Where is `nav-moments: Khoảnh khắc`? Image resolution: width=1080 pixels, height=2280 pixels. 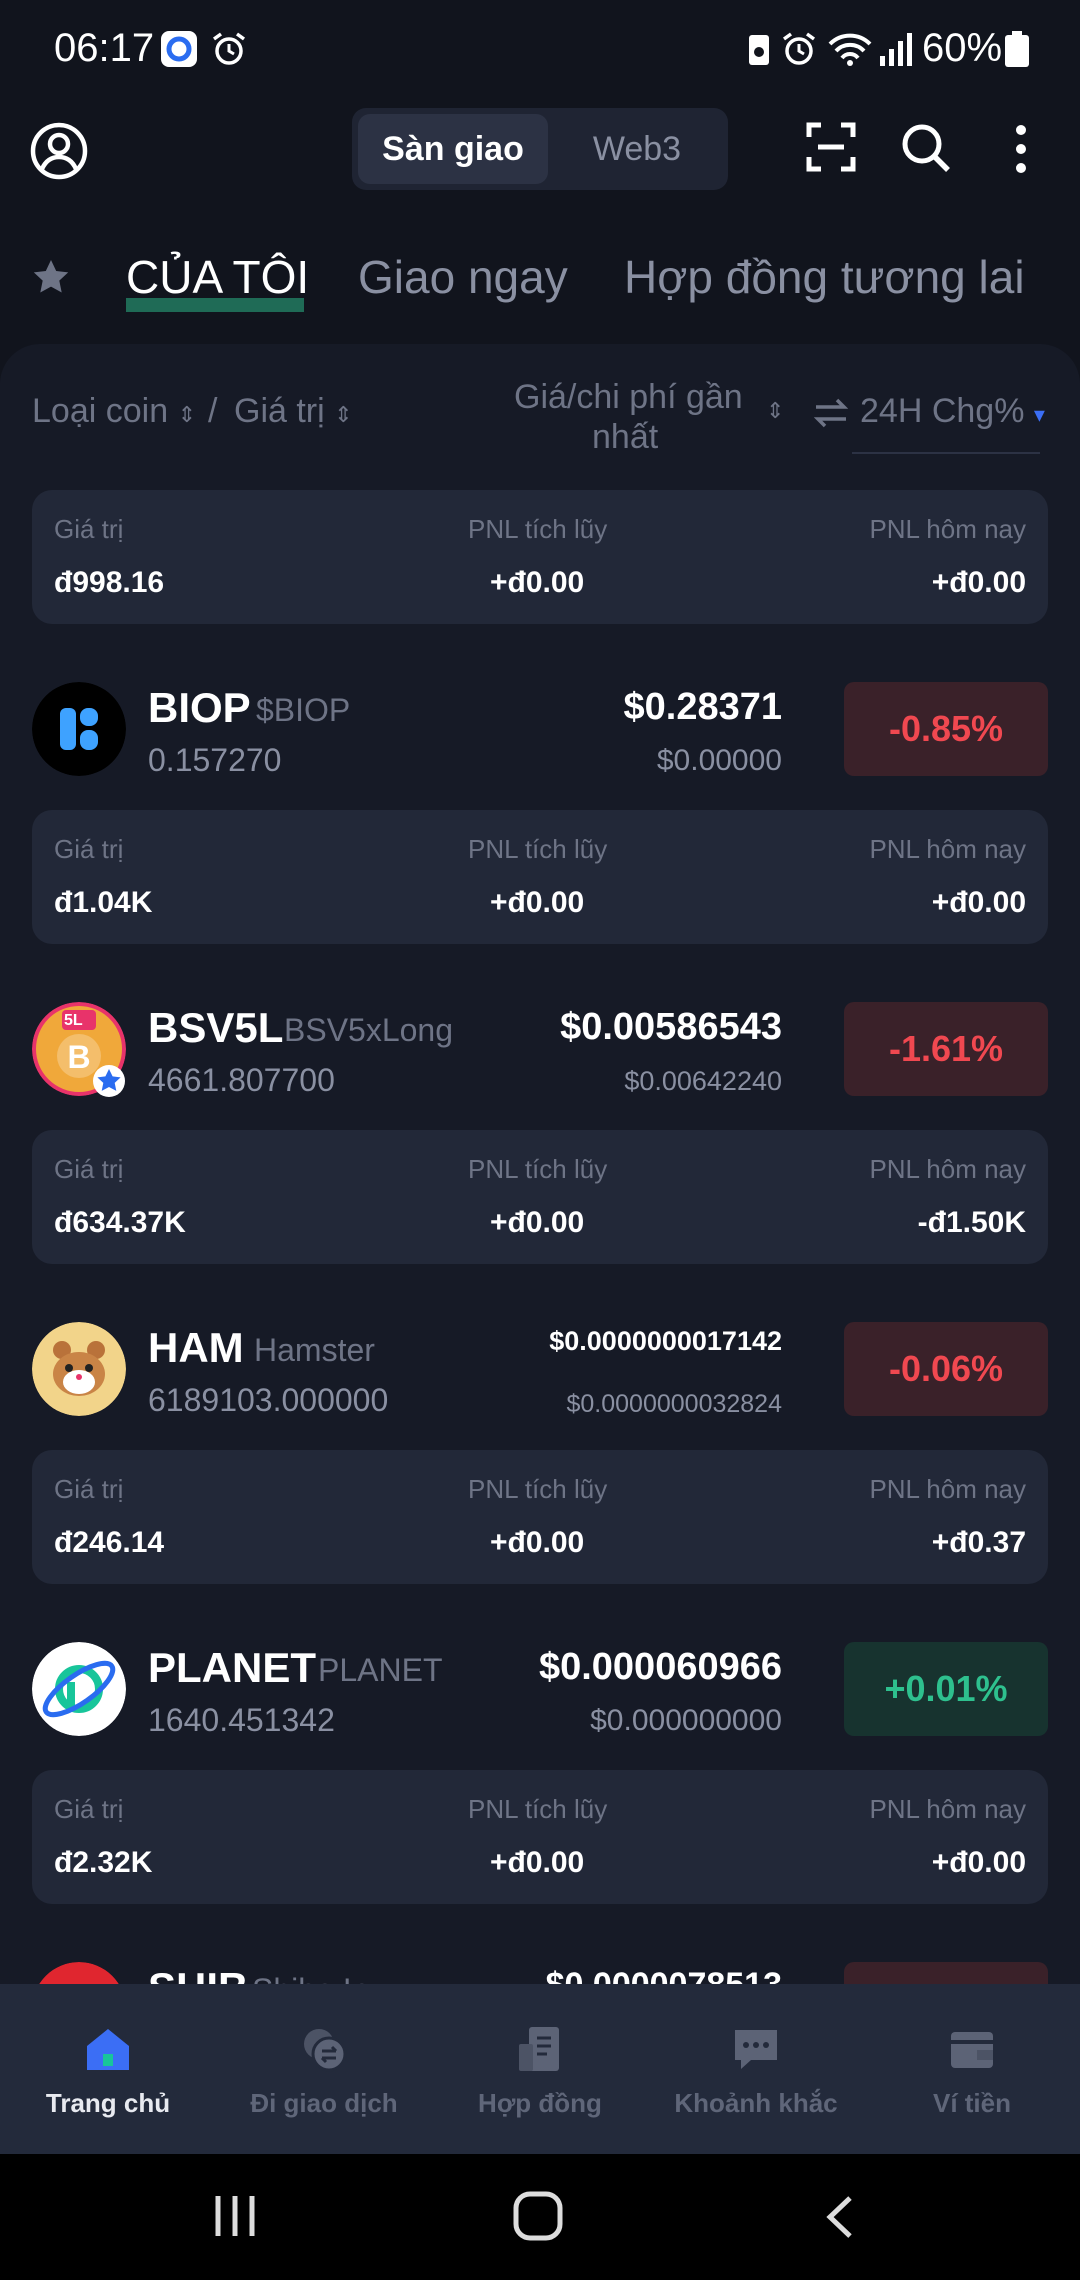
nav-moments: Khoảnh khắc is located at coordinates (756, 2069).